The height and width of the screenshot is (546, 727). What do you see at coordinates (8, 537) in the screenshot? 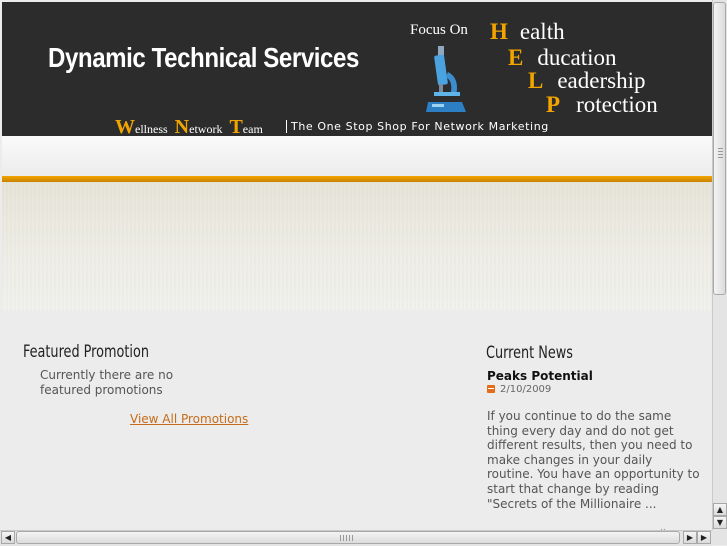
I see `scroll-left-button: ◀` at bounding box center [8, 537].